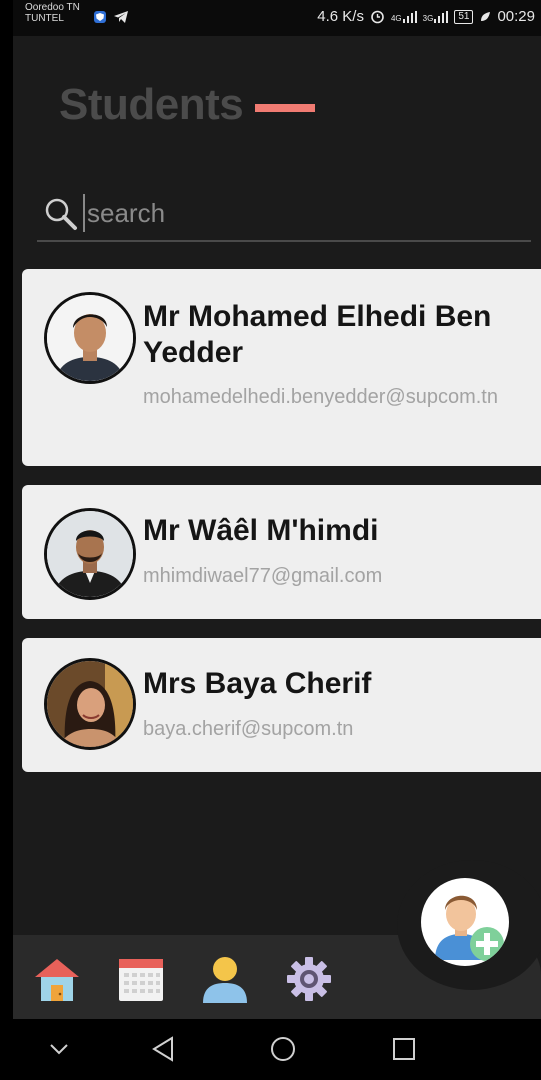  I want to click on nav-profile, so click(225, 979).